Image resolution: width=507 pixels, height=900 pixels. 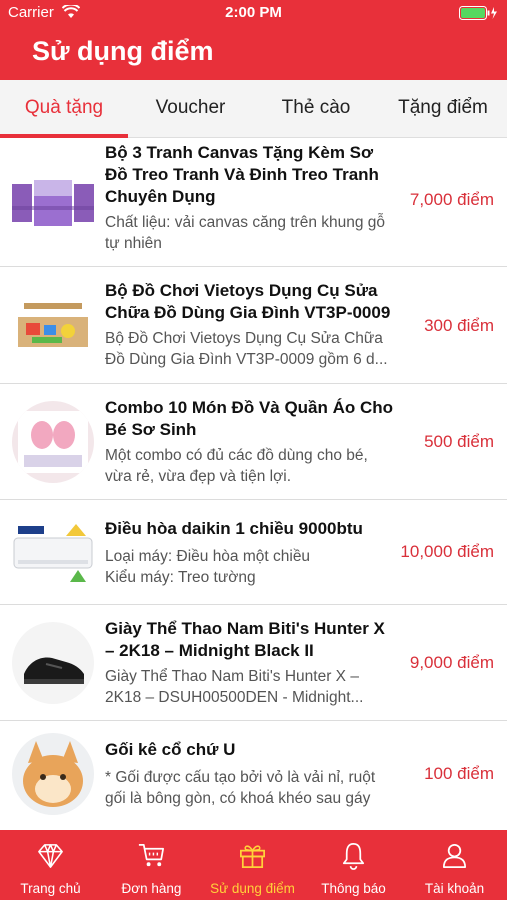 I want to click on tab-bar-label: Tài khoản, so click(x=454, y=888).